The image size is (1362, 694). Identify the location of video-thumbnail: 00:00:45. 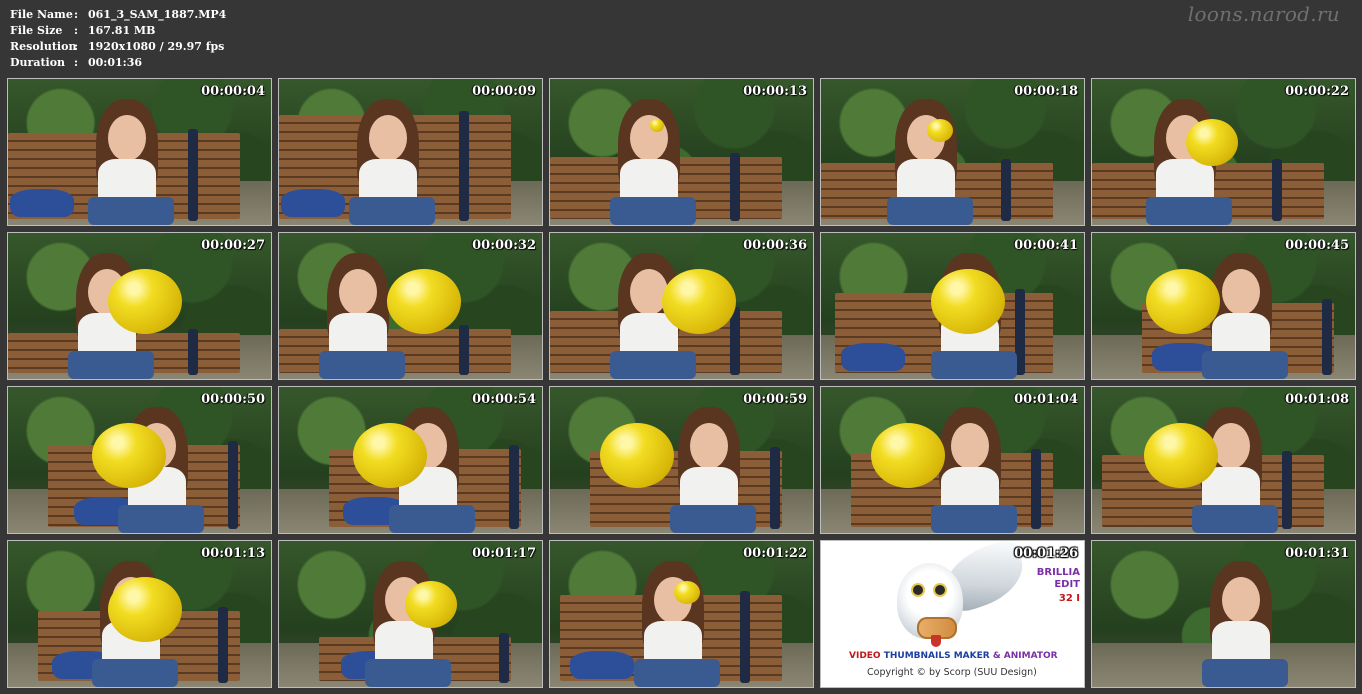
(1223, 306).